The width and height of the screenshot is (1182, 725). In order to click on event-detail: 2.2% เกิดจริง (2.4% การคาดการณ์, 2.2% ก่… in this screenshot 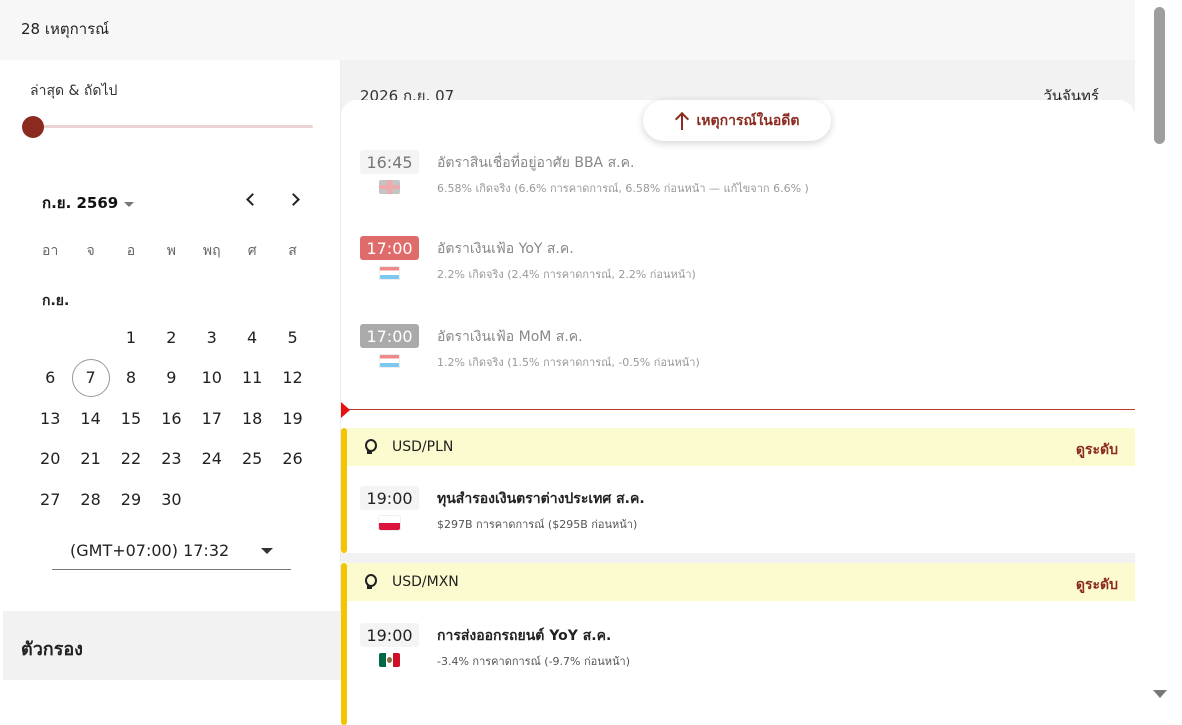, I will do `click(566, 274)`.